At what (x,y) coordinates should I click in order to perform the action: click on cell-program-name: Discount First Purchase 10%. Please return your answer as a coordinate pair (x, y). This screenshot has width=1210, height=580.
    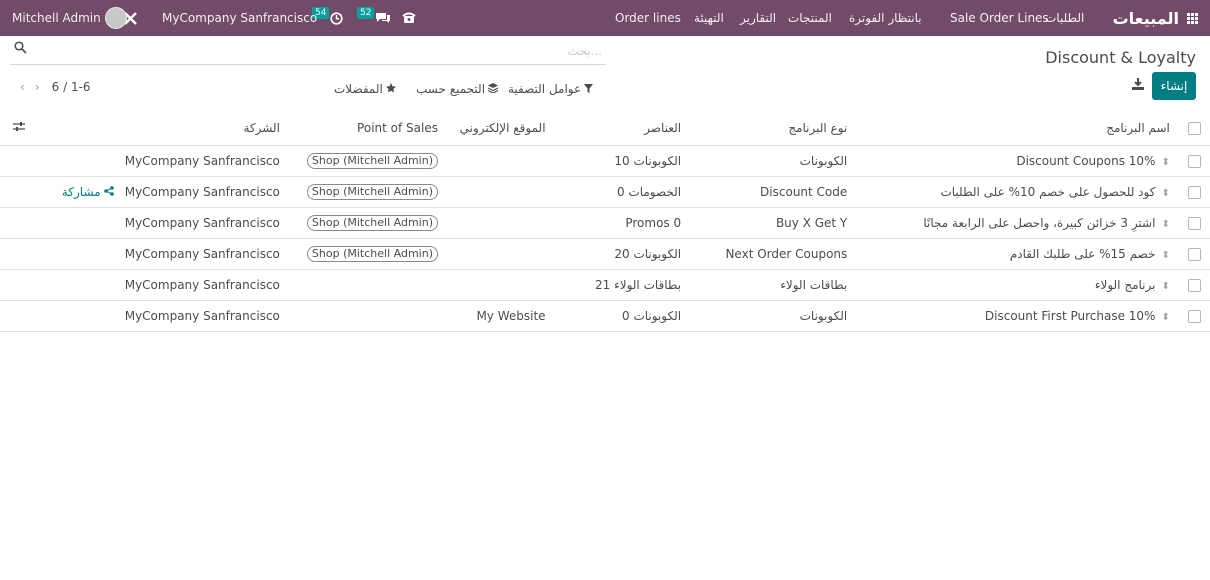
    Looking at the image, I should click on (1070, 316).